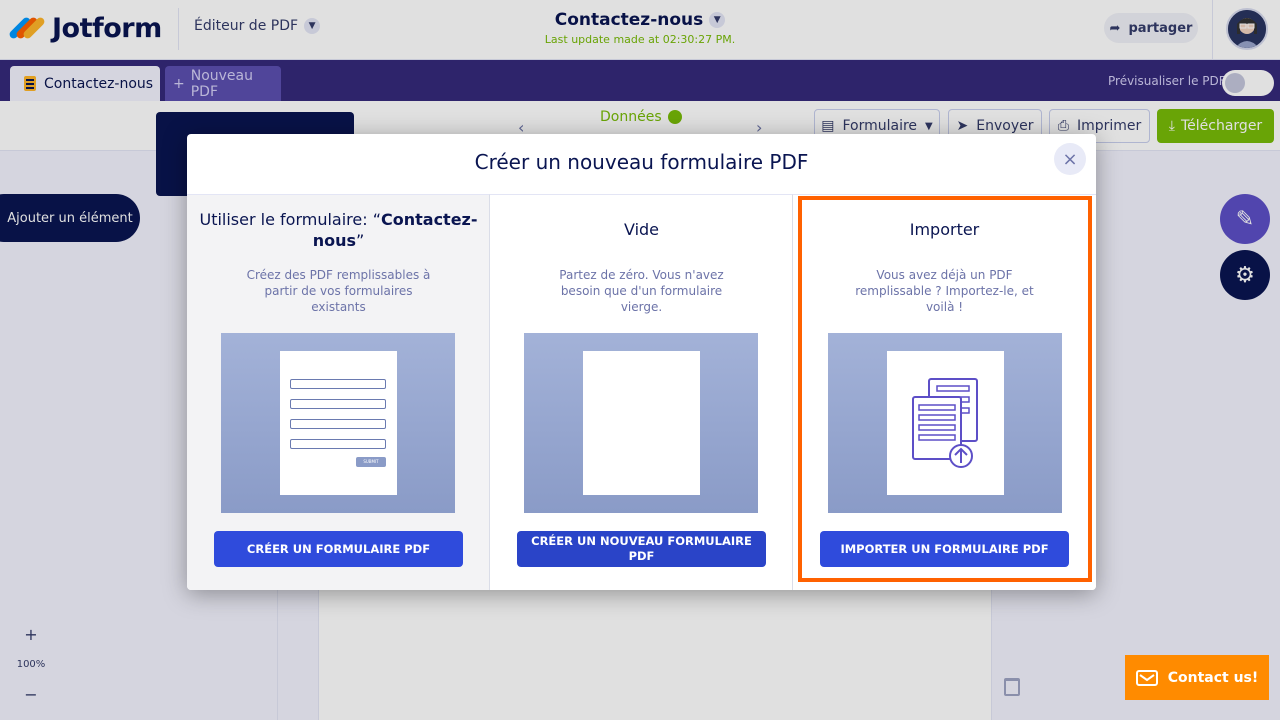  Describe the element at coordinates (290, 219) in the screenshot. I see `option-title-prefix: Utiliser le formulaire: “` at that location.